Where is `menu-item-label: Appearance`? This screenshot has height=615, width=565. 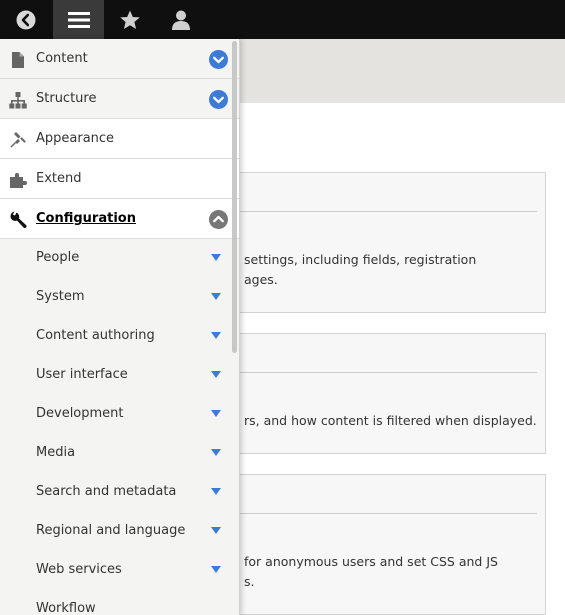
menu-item-label: Appearance is located at coordinates (75, 138).